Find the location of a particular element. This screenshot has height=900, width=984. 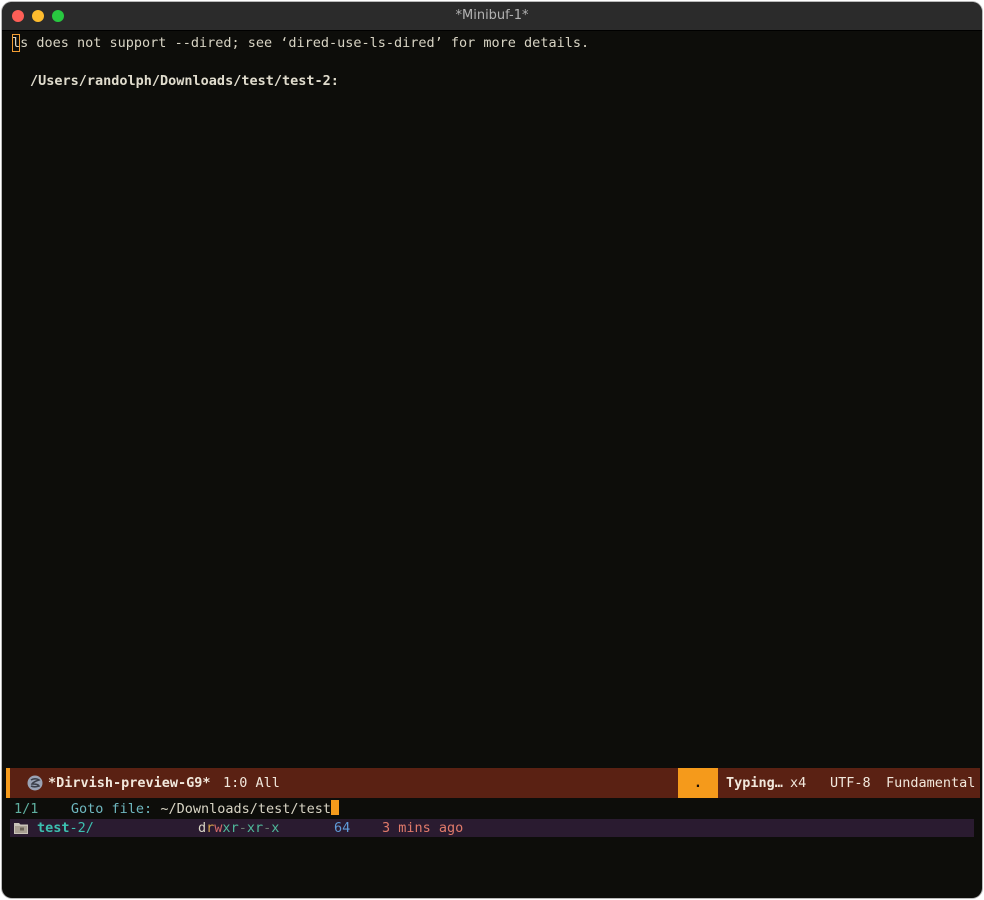

typing-count: x4 is located at coordinates (798, 783).